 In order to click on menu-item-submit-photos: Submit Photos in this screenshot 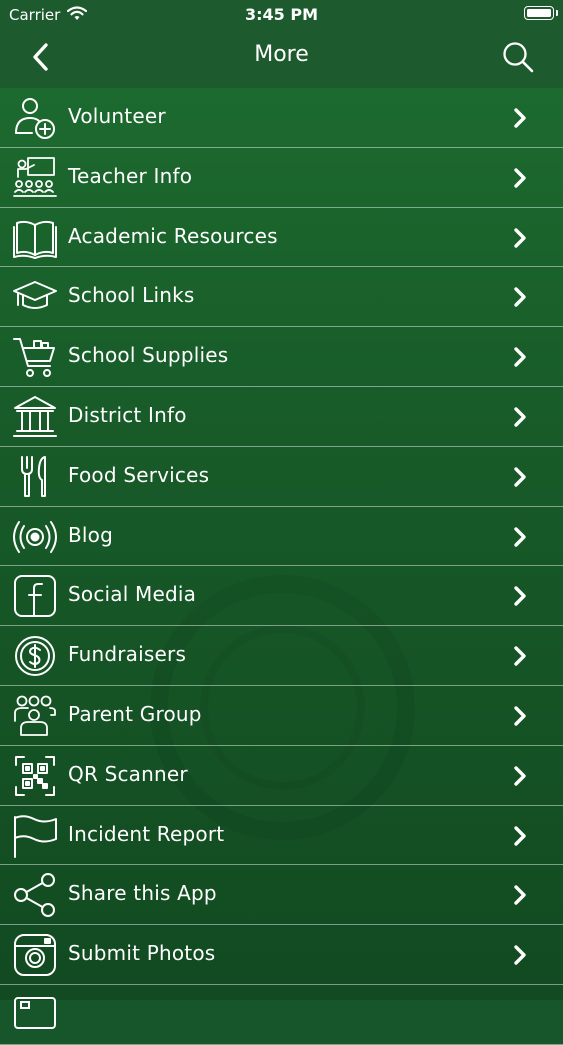, I will do `click(281, 955)`.